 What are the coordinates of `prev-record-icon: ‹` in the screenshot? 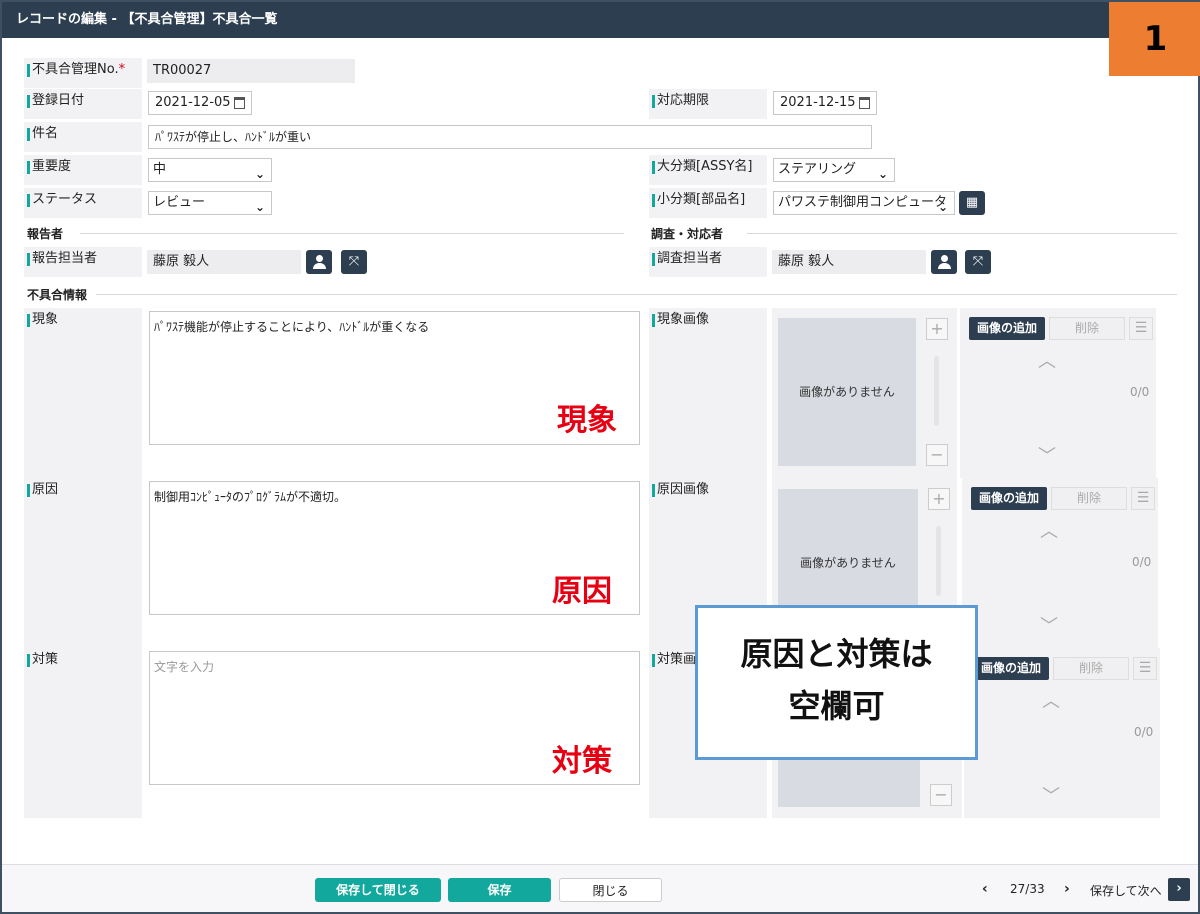 It's located at (985, 889).